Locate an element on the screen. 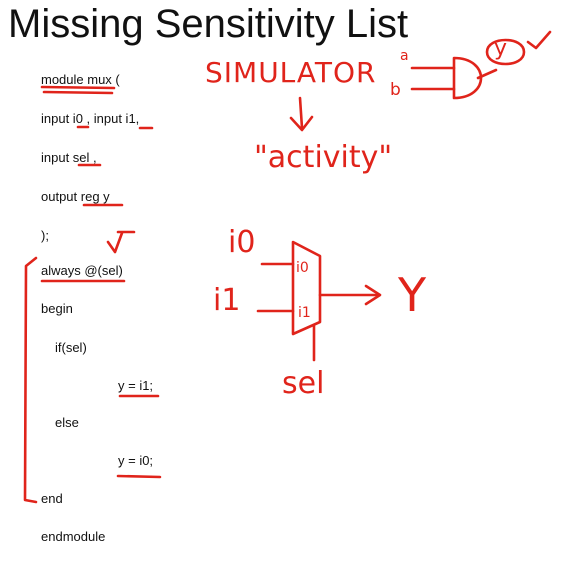 The height and width of the screenshot is (564, 573). gate-output-check-icon is located at coordinates (539, 40).